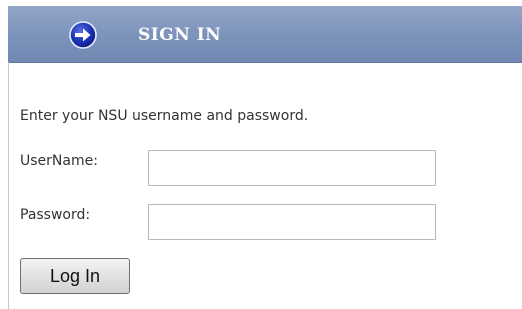 This screenshot has height=309, width=522. What do you see at coordinates (83, 35) in the screenshot?
I see `arrow-right-circle-icon` at bounding box center [83, 35].